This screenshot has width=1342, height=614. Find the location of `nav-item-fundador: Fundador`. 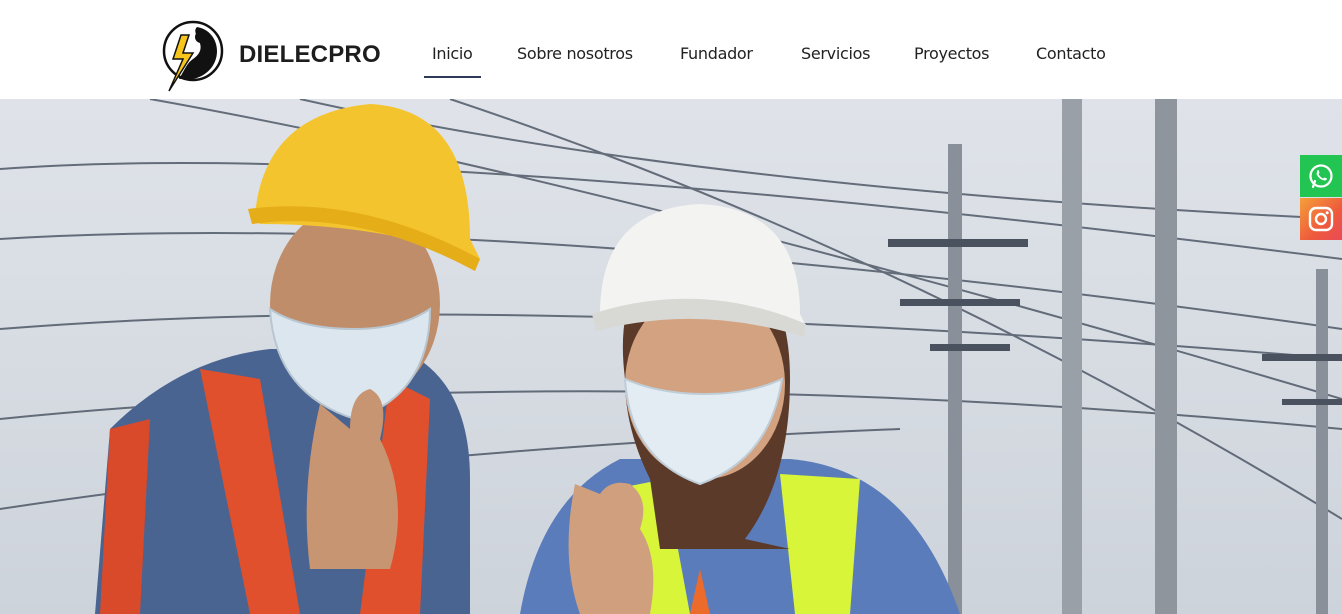

nav-item-fundador: Fundador is located at coordinates (716, 62).